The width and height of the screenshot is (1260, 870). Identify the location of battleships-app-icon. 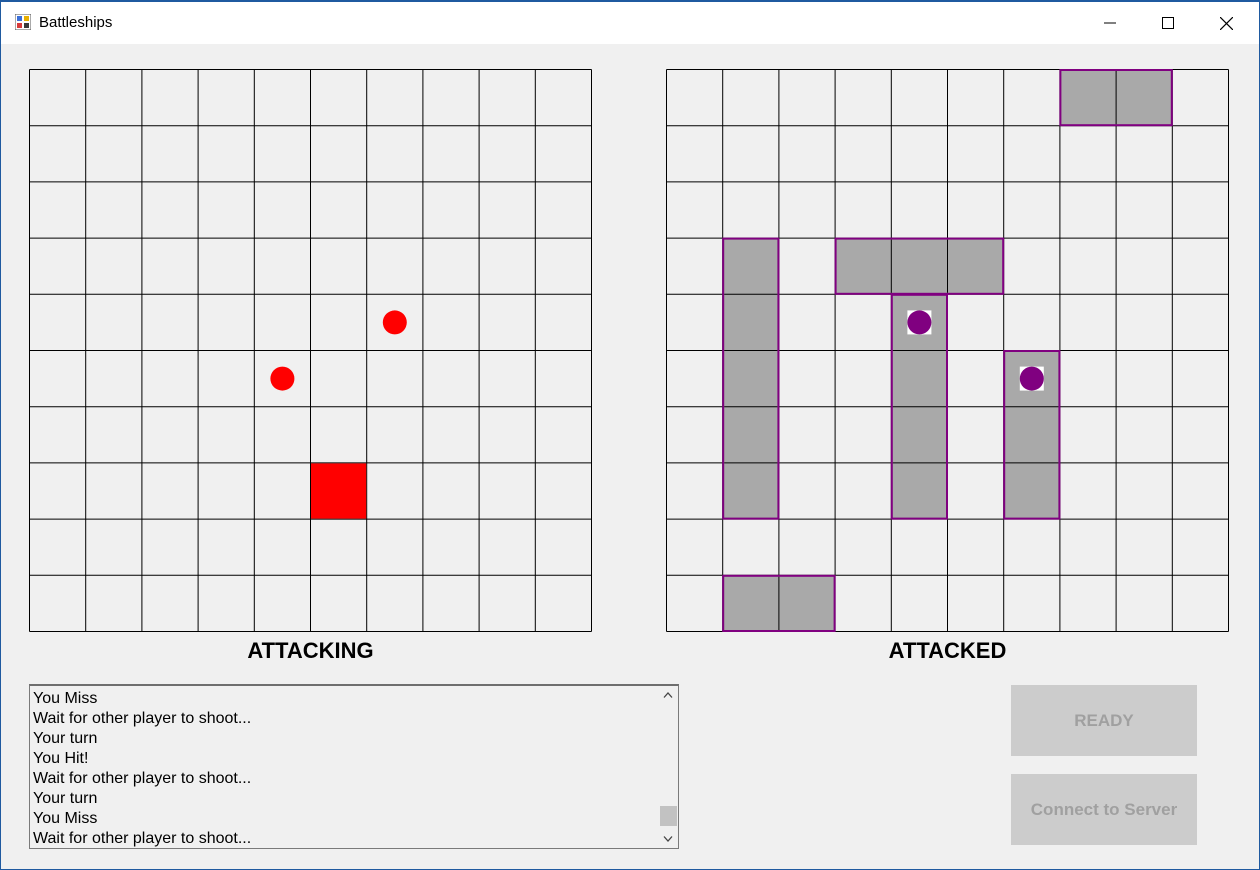
(23, 22).